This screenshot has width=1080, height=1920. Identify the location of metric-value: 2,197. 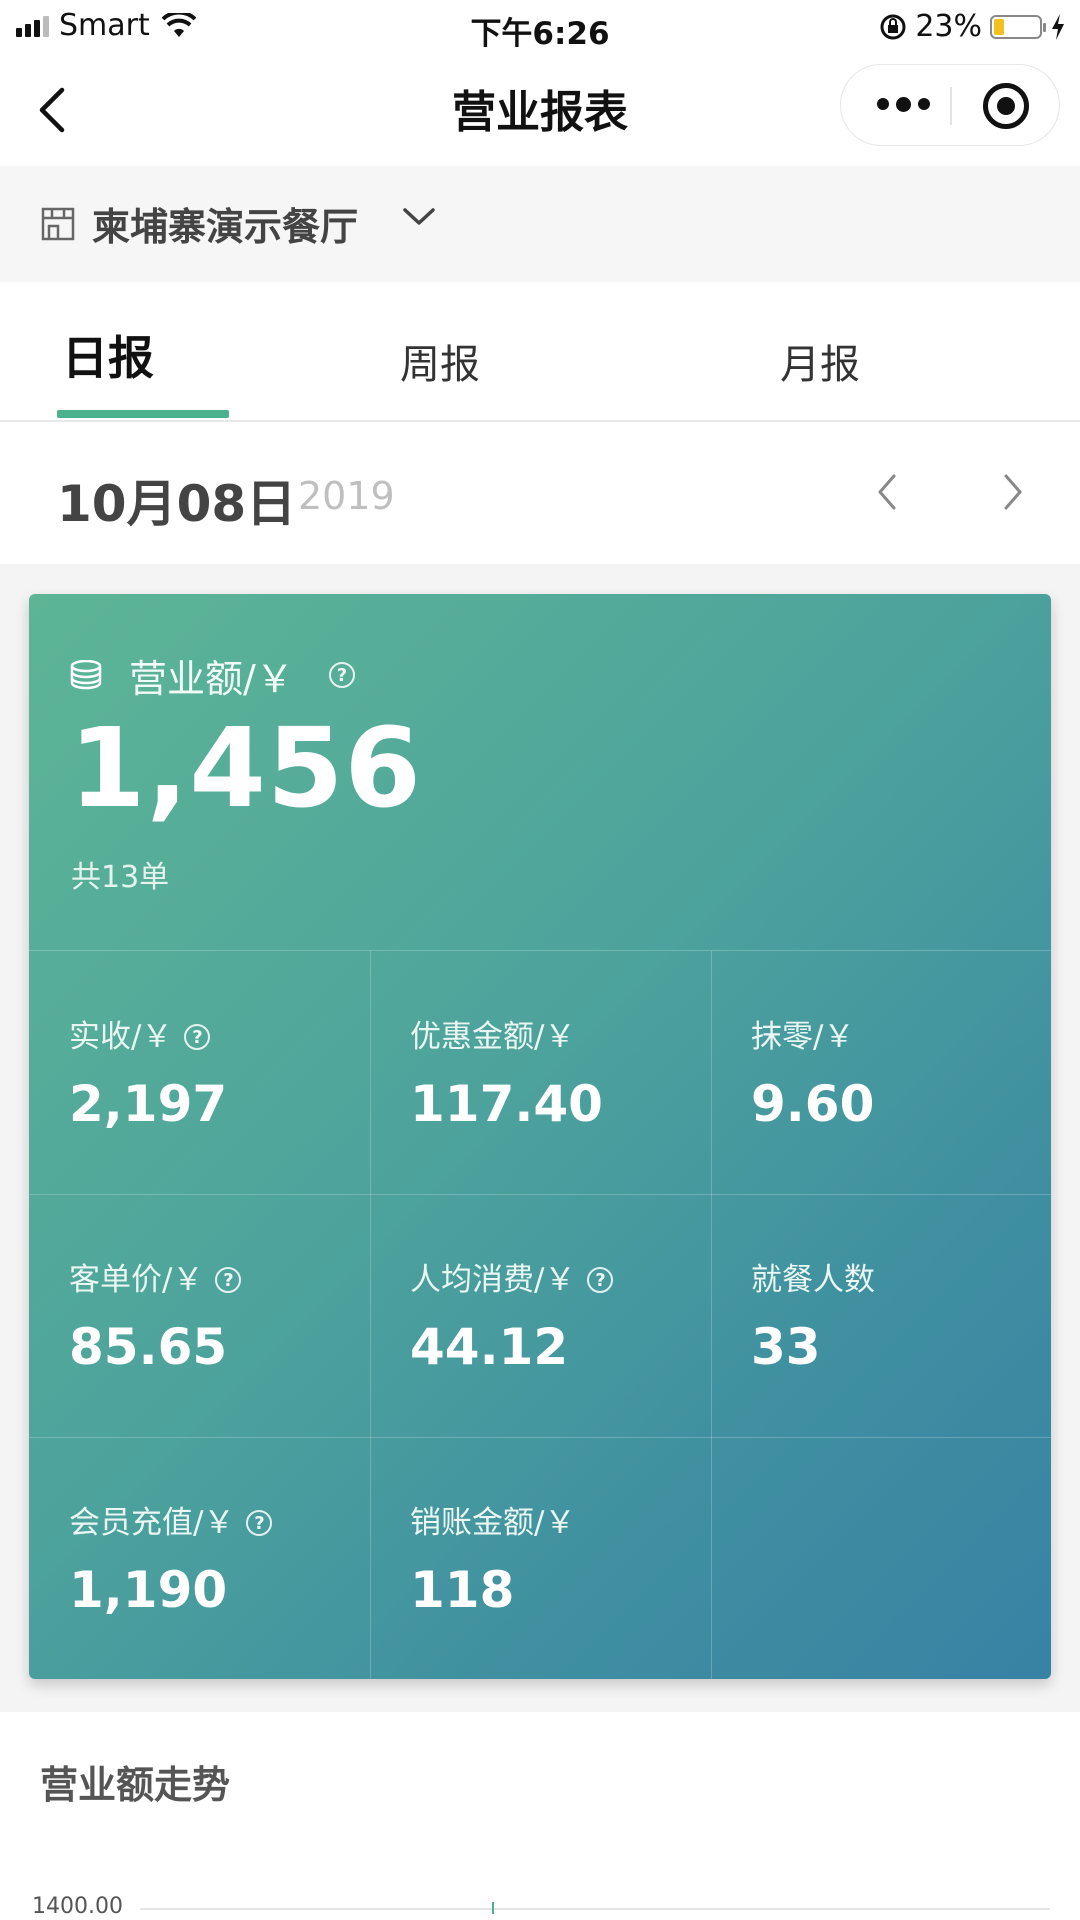
(148, 1104).